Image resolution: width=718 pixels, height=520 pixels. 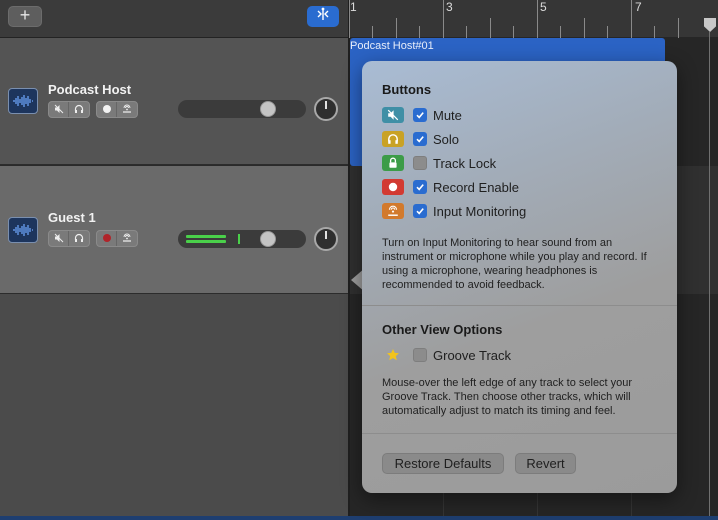 I want to click on other-options-title: Other View Options, so click(x=442, y=329).